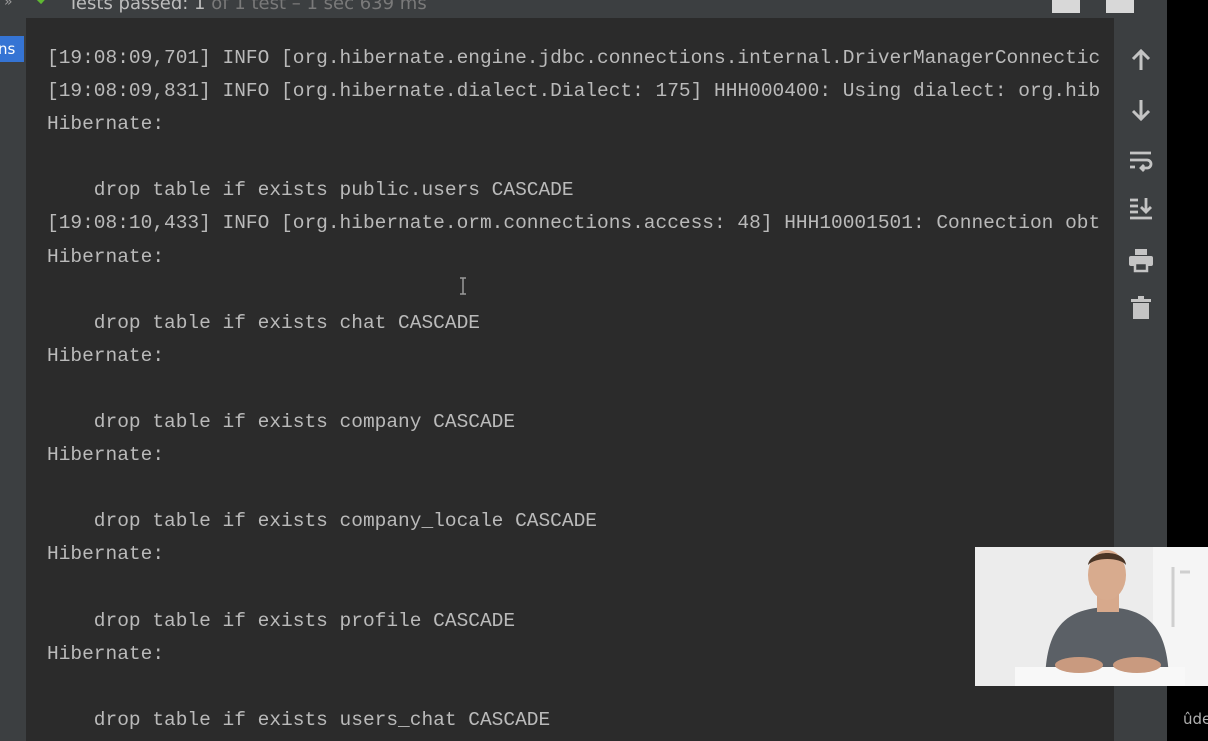 The image size is (1208, 741). What do you see at coordinates (281, 620) in the screenshot?
I see `console-line: drop table if exists profile CASCADE` at bounding box center [281, 620].